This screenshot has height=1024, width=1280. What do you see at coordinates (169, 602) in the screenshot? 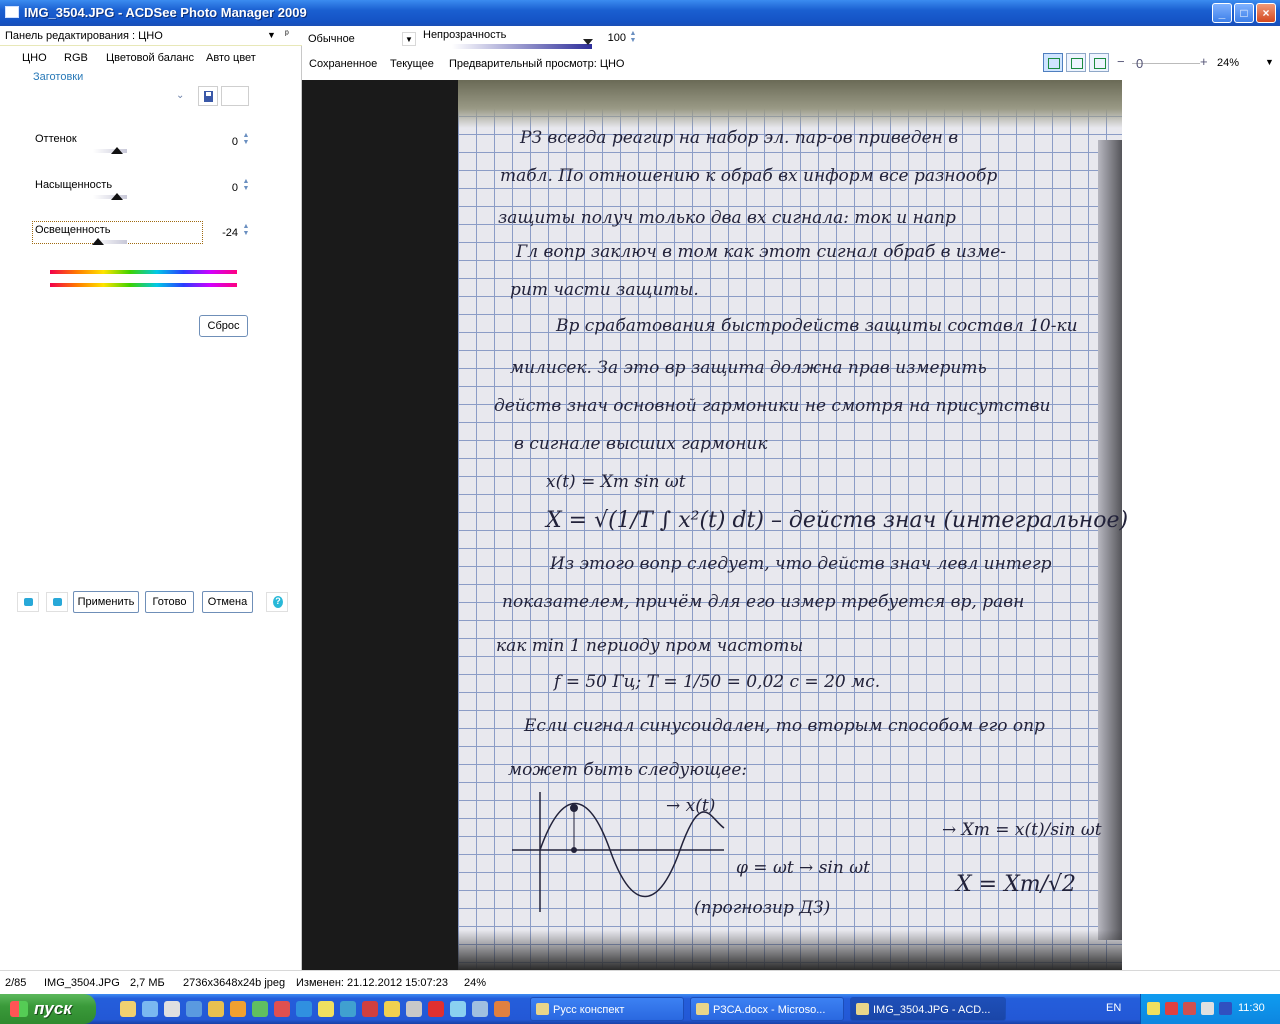
I see `done-button: Готово` at bounding box center [169, 602].